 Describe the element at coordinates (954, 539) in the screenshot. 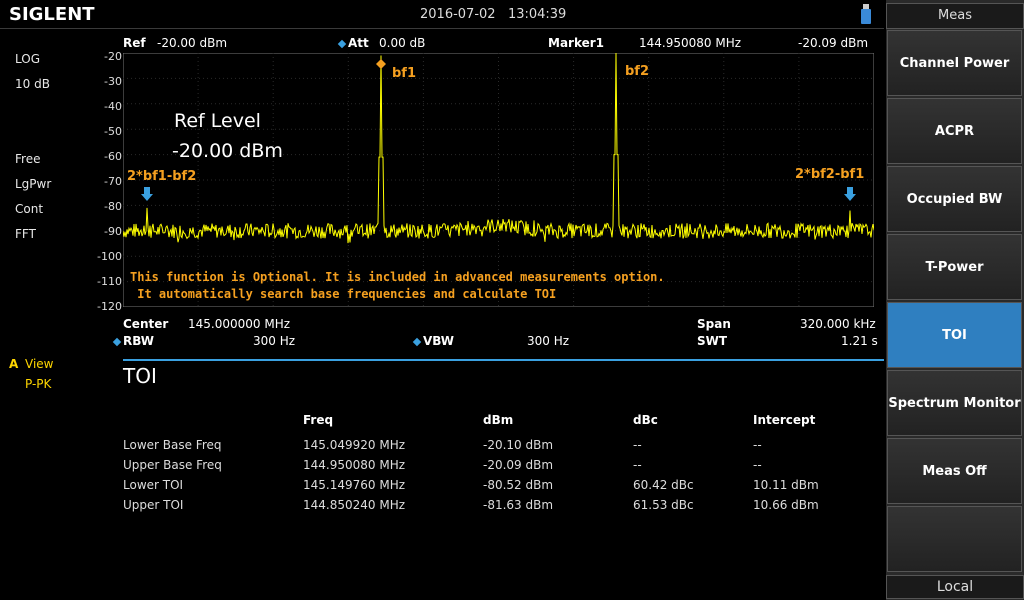

I see `softkey-empty` at that location.